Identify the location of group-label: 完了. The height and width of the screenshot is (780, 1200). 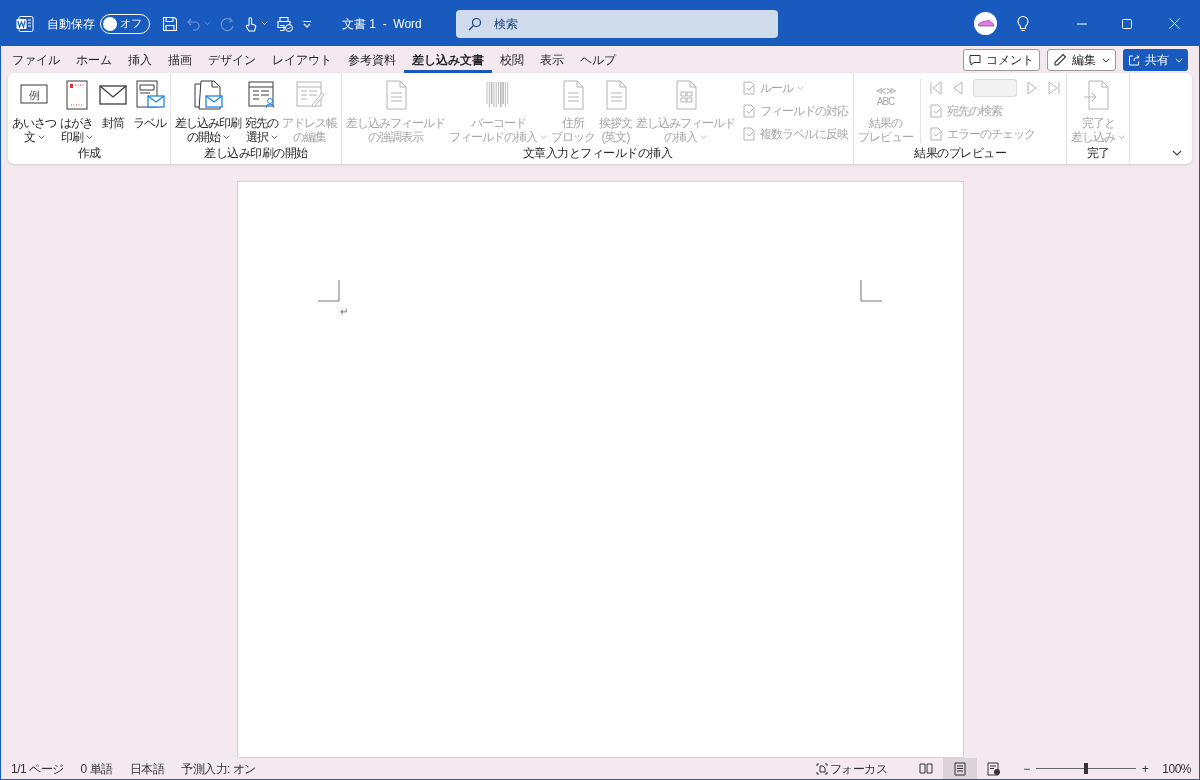
(1098, 153).